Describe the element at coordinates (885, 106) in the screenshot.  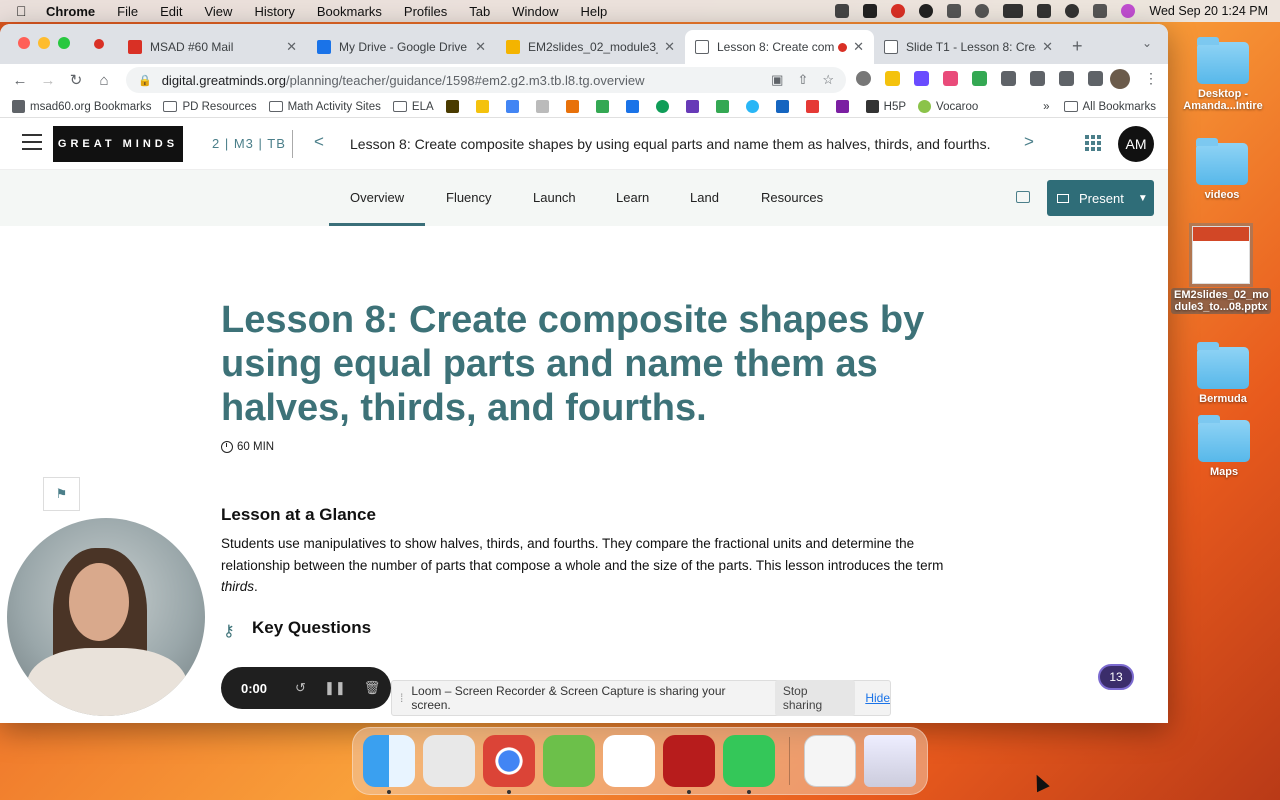
I see `bookmark-h5p: H5P` at that location.